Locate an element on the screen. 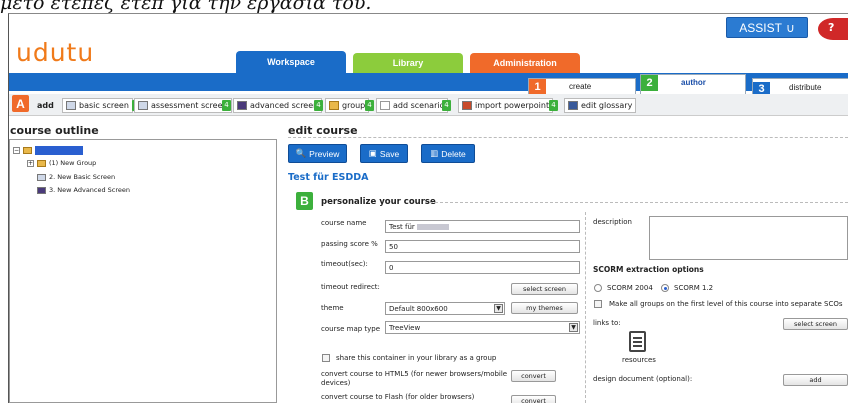  course-map-type-select: TreeView ▼ is located at coordinates (482, 327).